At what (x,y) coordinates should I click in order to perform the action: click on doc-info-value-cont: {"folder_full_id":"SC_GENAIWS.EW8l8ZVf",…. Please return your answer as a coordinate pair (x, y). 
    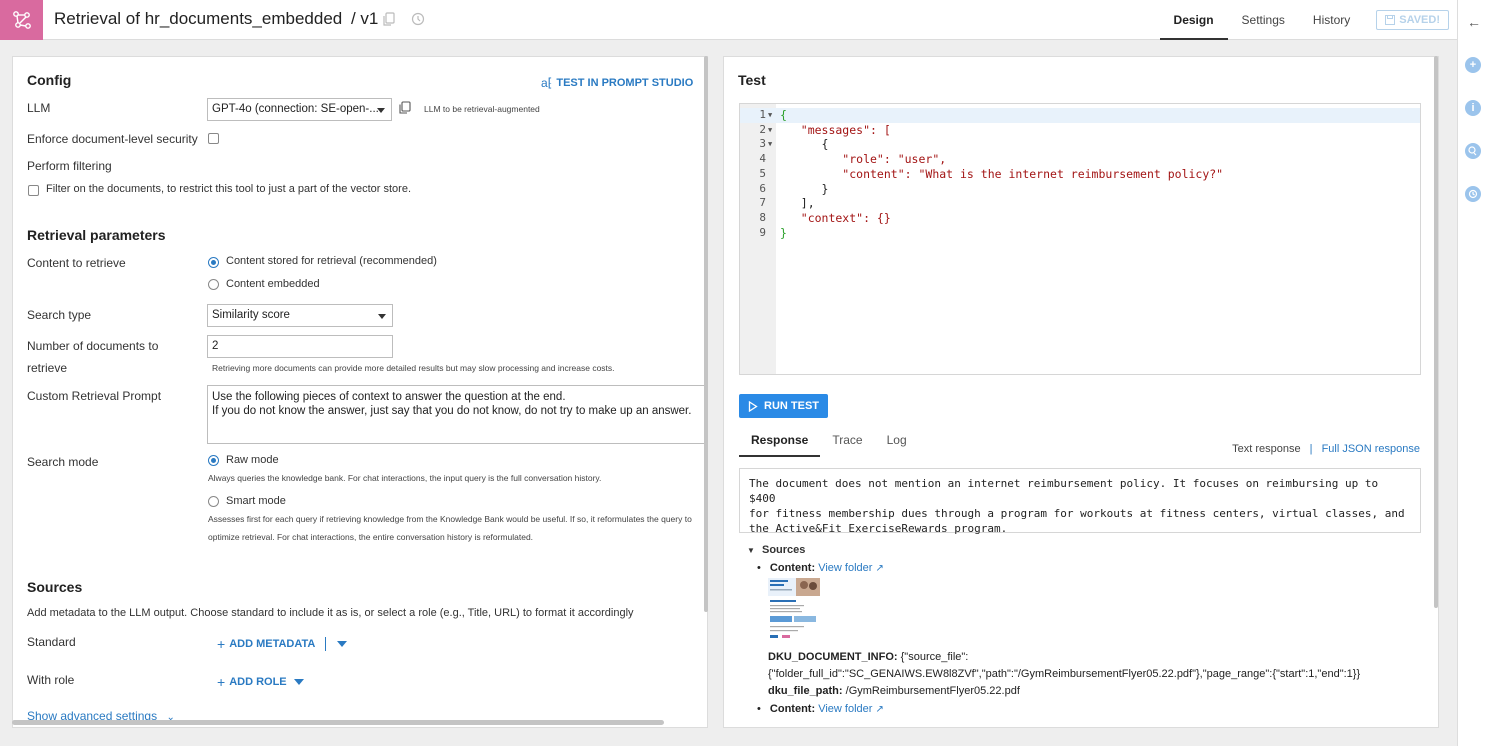
    Looking at the image, I should click on (1064, 674).